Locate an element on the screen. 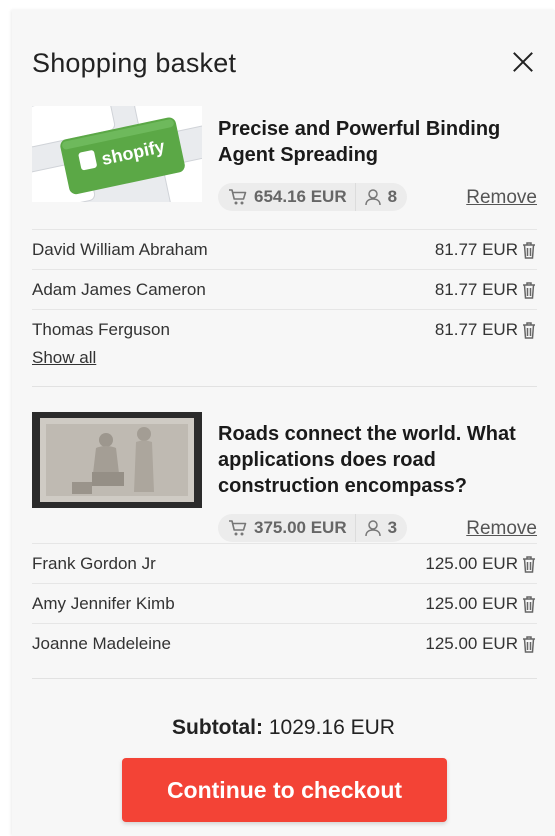 This screenshot has width=555, height=836. participant-count: 8 is located at coordinates (392, 196).